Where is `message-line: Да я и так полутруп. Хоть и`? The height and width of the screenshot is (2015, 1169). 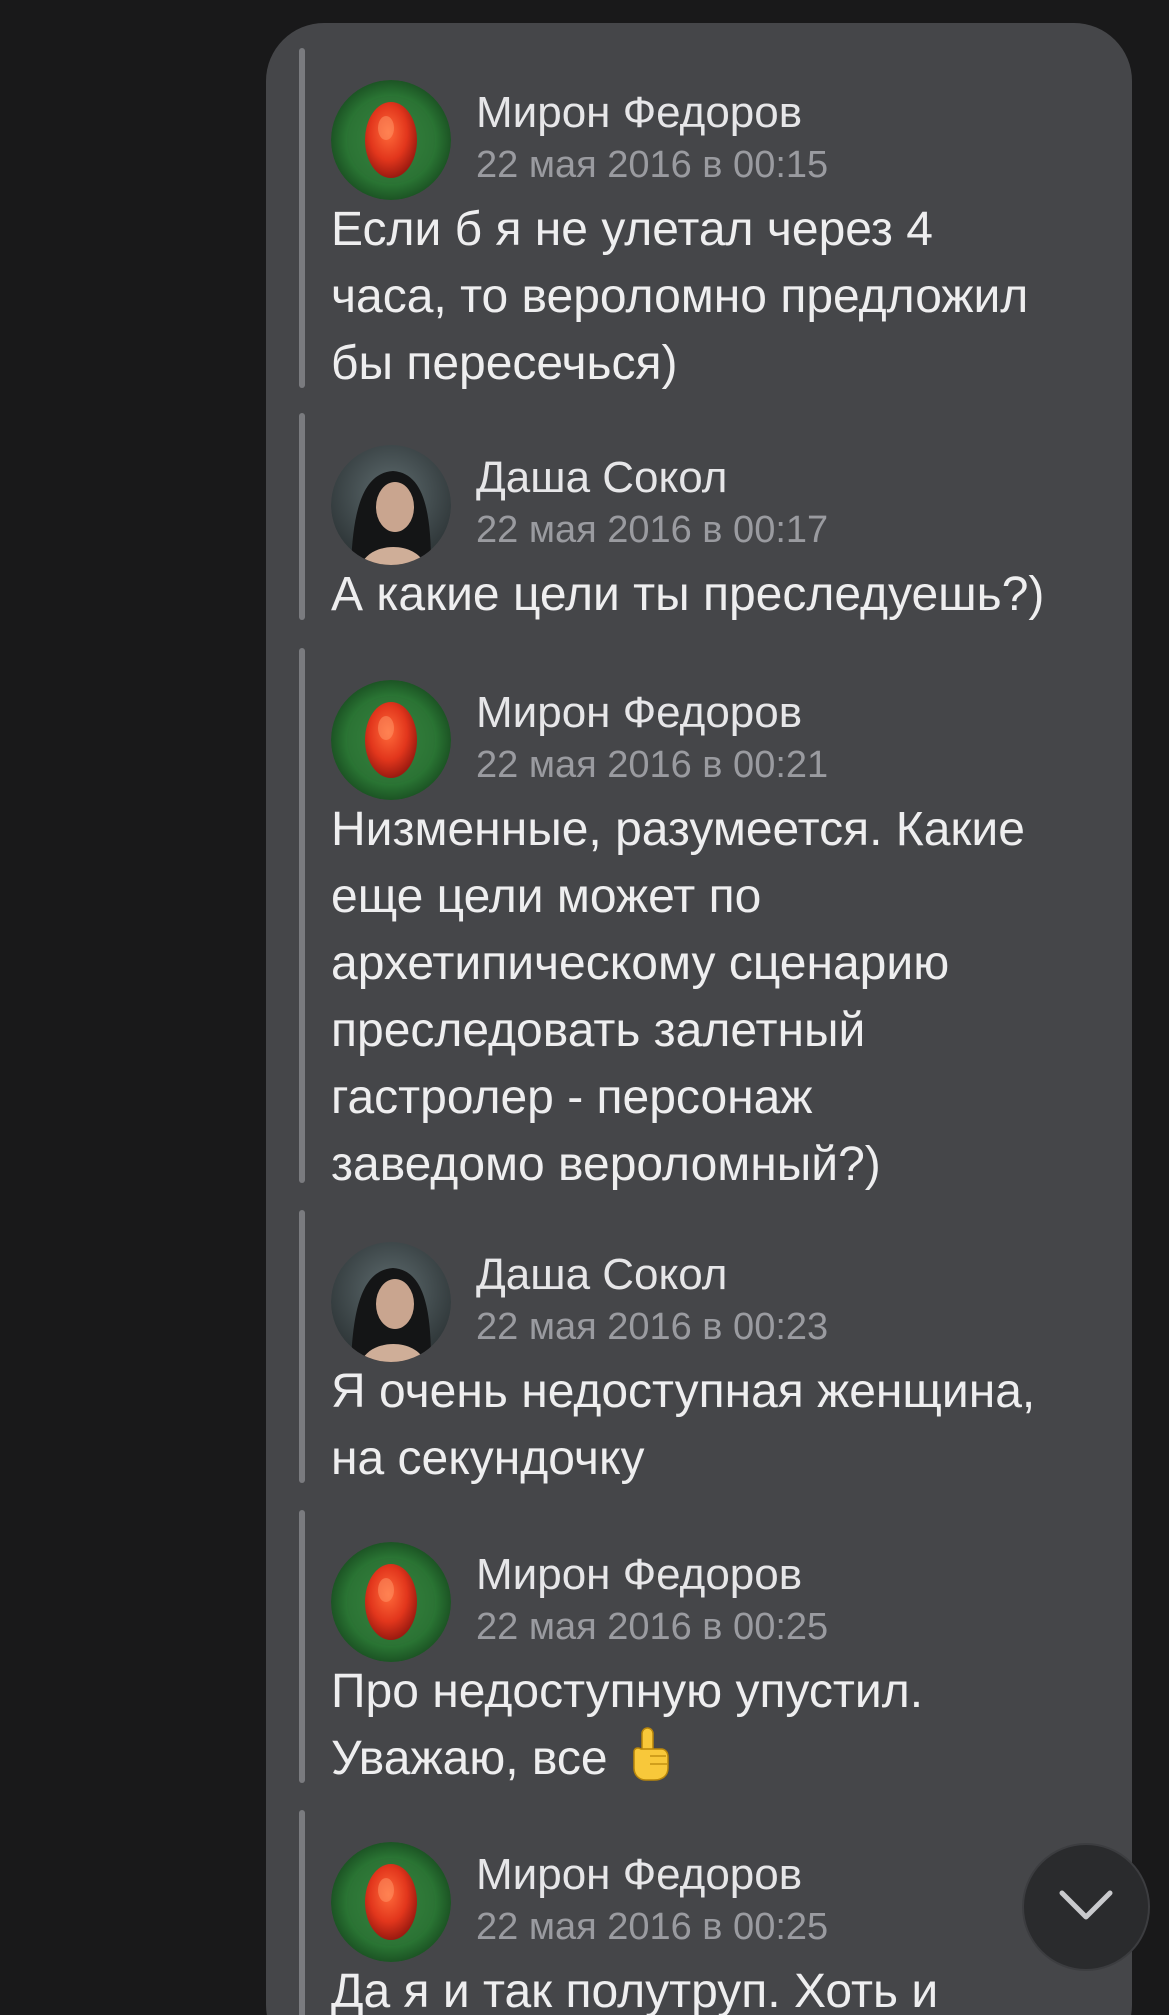
message-line: Да я и так полутруп. Хоть и is located at coordinates (635, 1990).